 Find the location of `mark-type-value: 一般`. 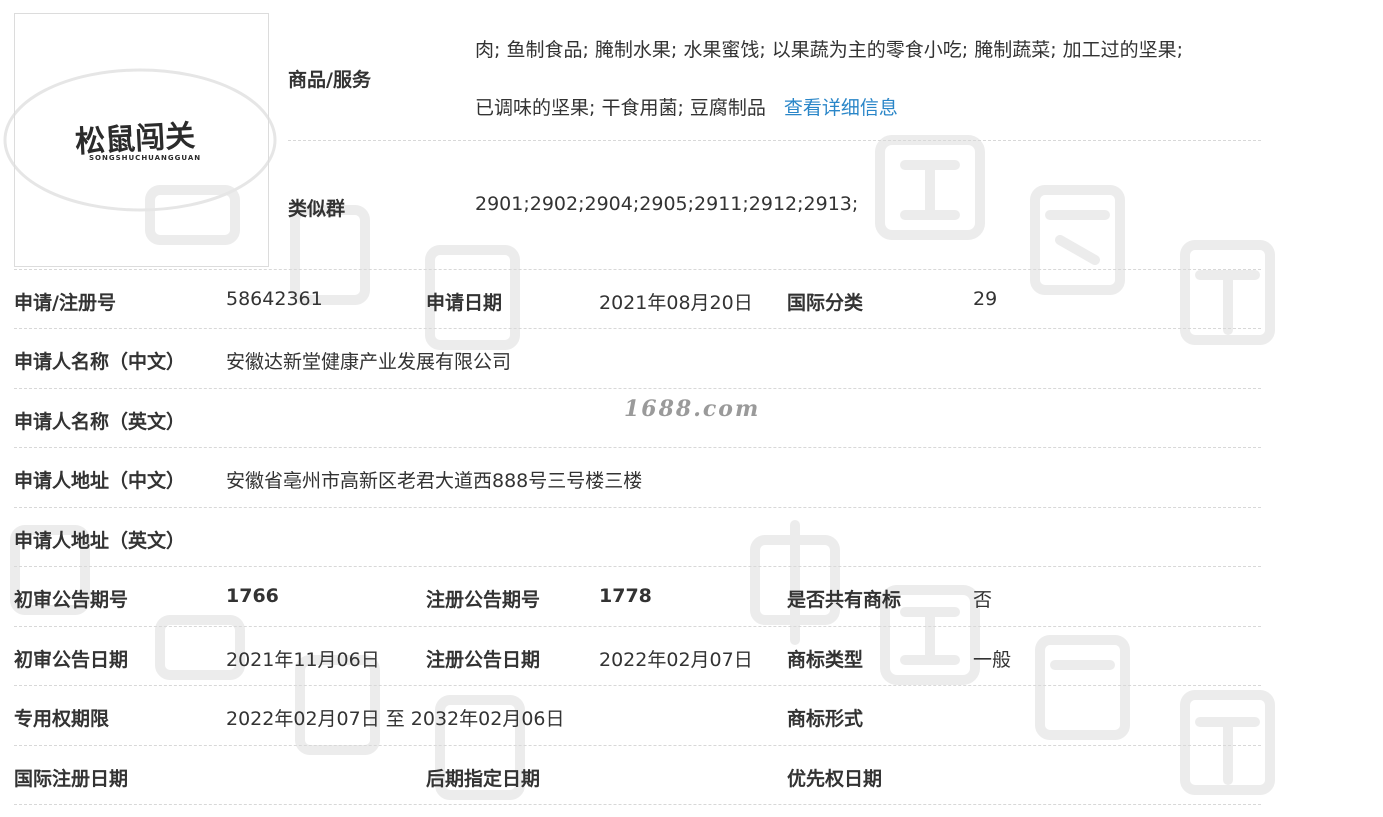

mark-type-value: 一般 is located at coordinates (992, 660).